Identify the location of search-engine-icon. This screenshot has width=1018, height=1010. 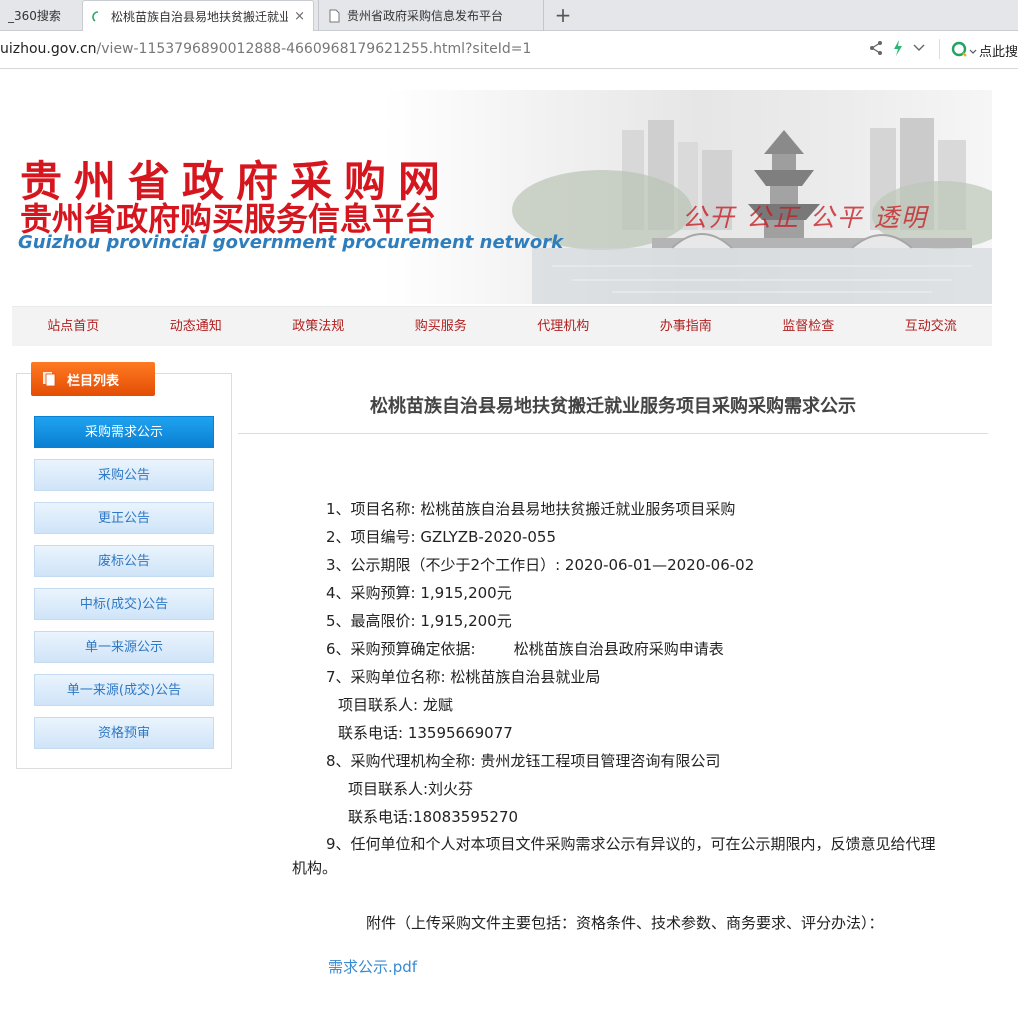
(964, 49).